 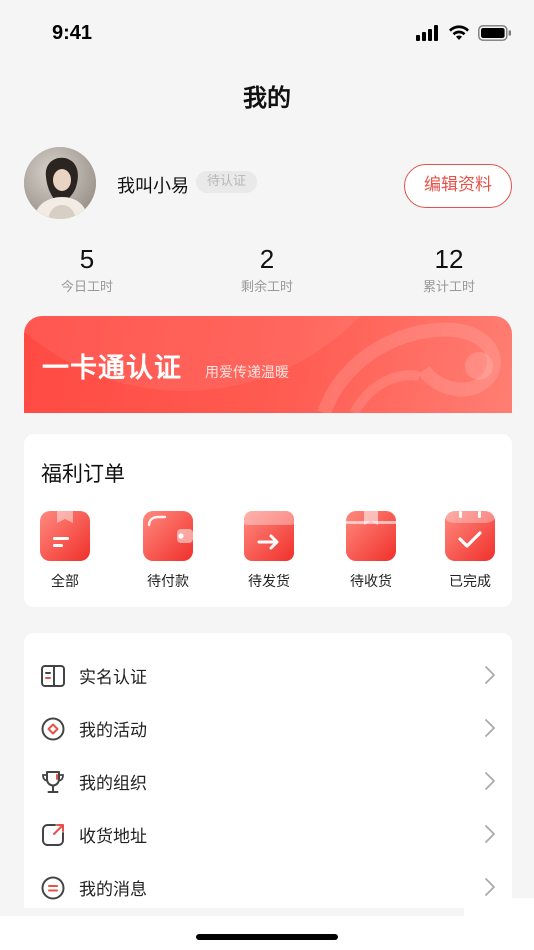 I want to click on order-pending-payment: 待付款, so click(x=168, y=551).